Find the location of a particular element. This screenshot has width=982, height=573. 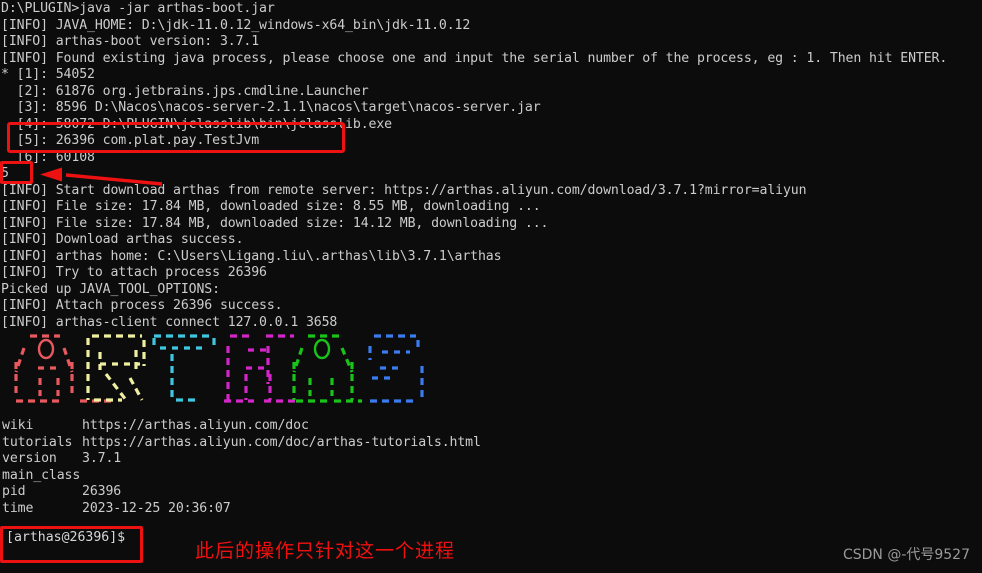

info-value: 3.7.1 is located at coordinates (102, 458).